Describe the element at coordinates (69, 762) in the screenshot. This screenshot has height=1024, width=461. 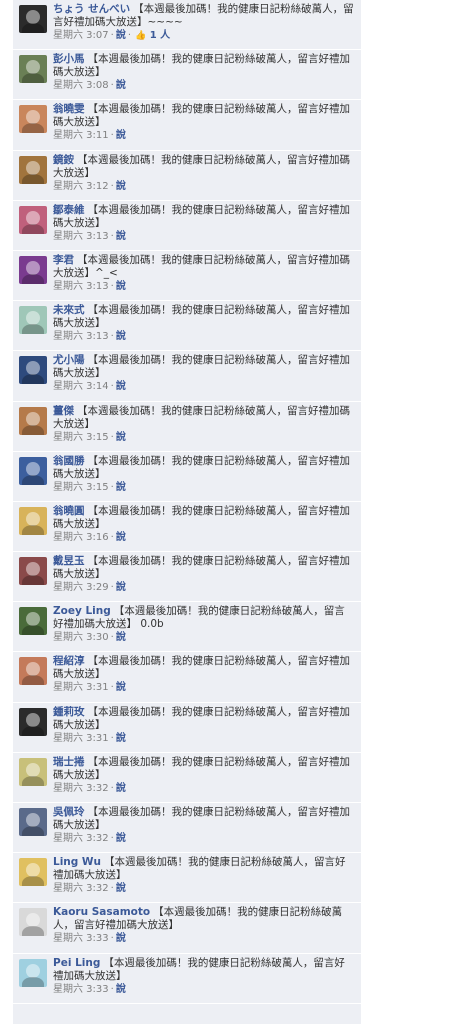
I see `comment-author-link: 瑞士捲` at that location.